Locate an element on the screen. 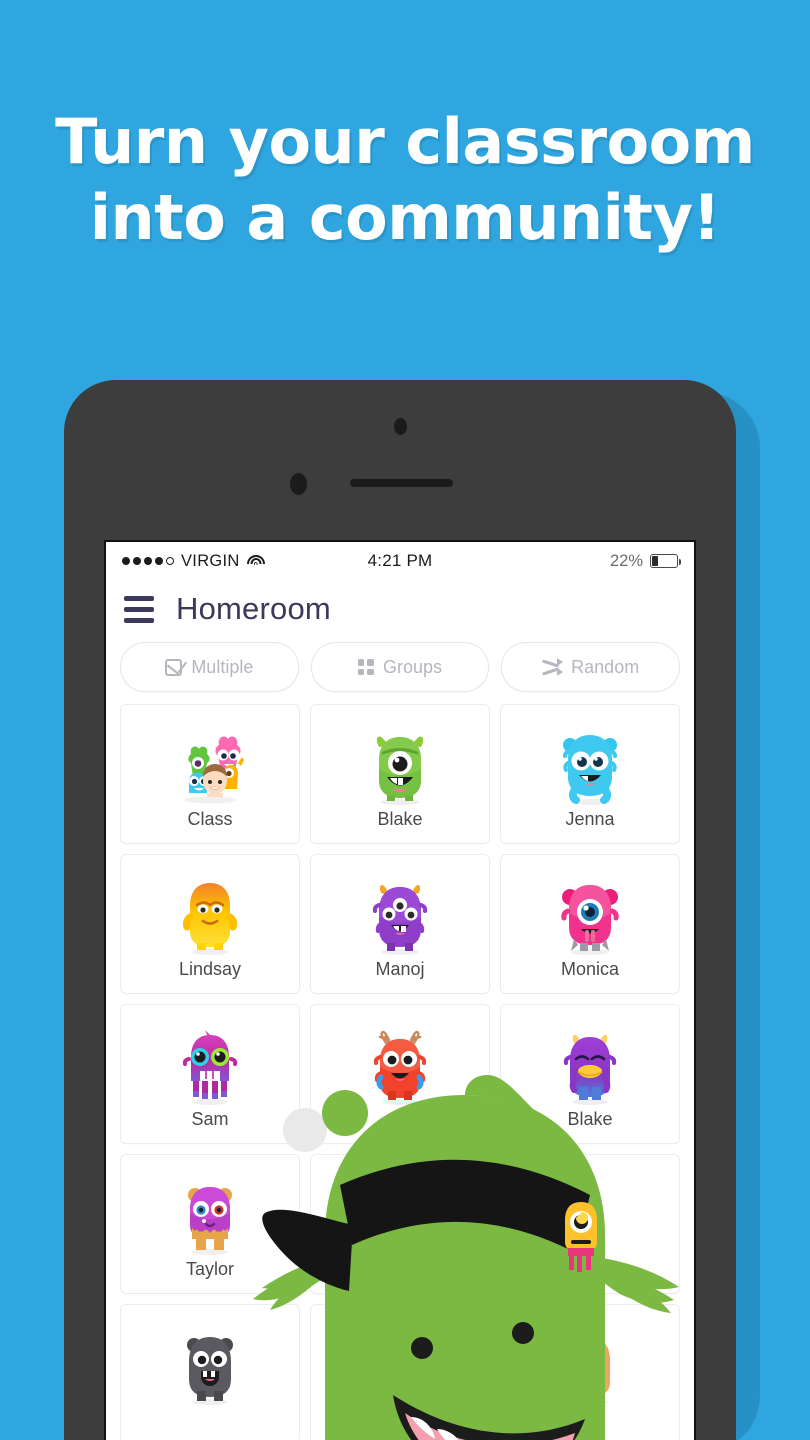 The height and width of the screenshot is (1440, 810). tab-groups-label: Groups is located at coordinates (412, 666).